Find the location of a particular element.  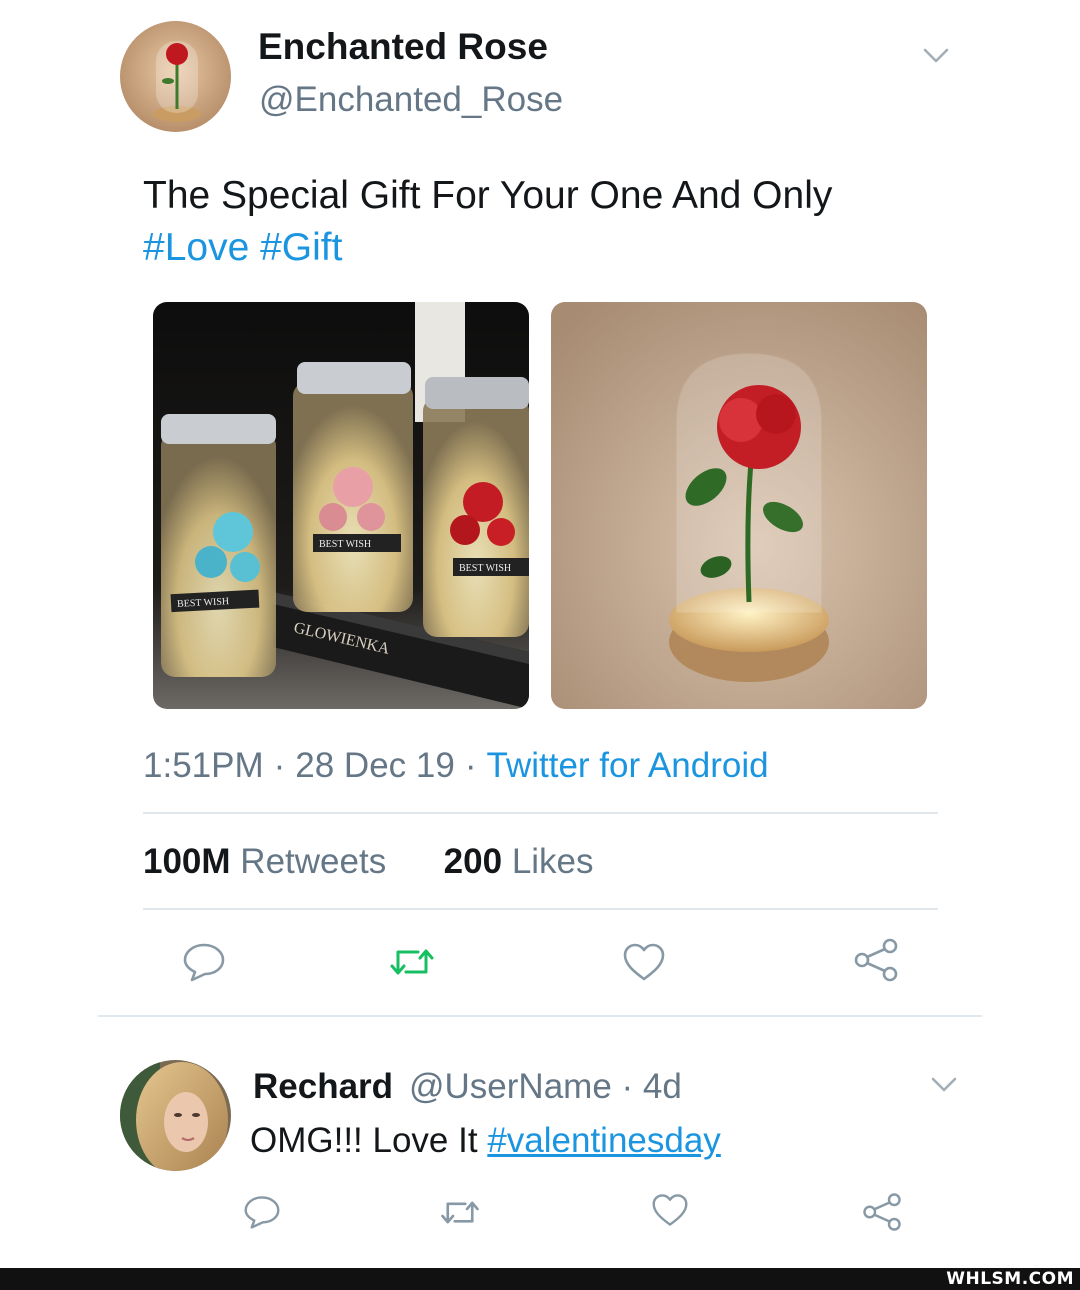

author-handle: @Enchanted_Rose is located at coordinates (411, 100).